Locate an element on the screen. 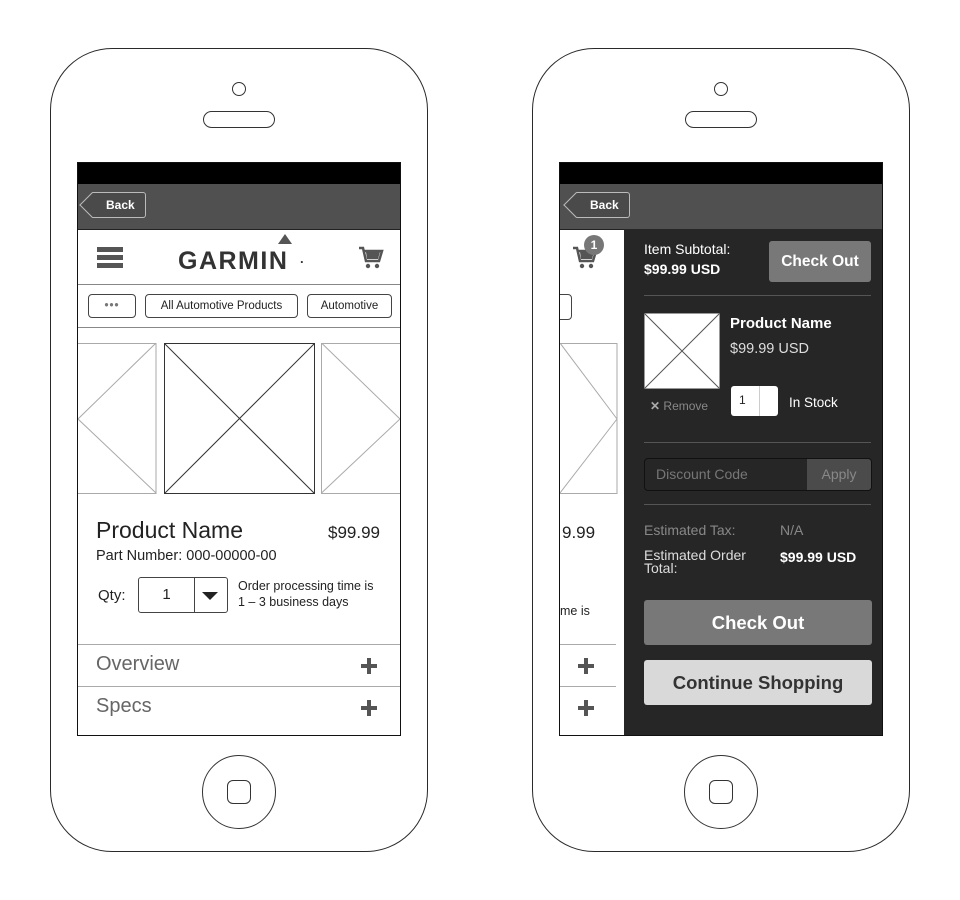 This screenshot has width=960, height=900. continue-shopping-button: Continue Shopping is located at coordinates (758, 682).